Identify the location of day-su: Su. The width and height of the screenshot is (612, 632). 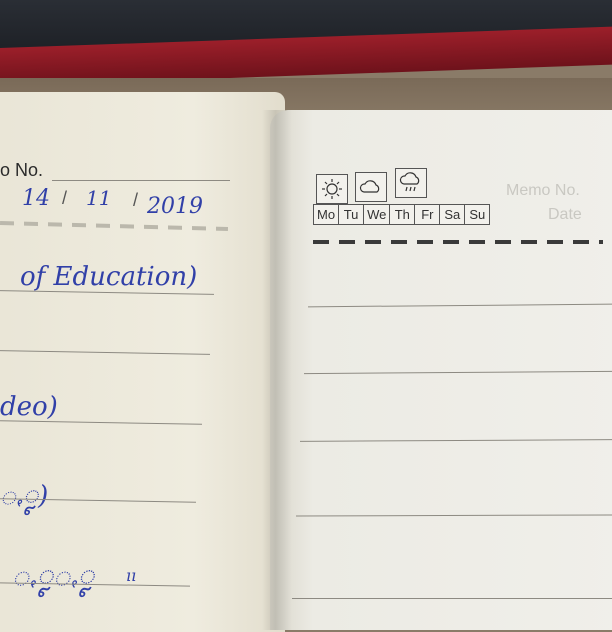
(477, 214).